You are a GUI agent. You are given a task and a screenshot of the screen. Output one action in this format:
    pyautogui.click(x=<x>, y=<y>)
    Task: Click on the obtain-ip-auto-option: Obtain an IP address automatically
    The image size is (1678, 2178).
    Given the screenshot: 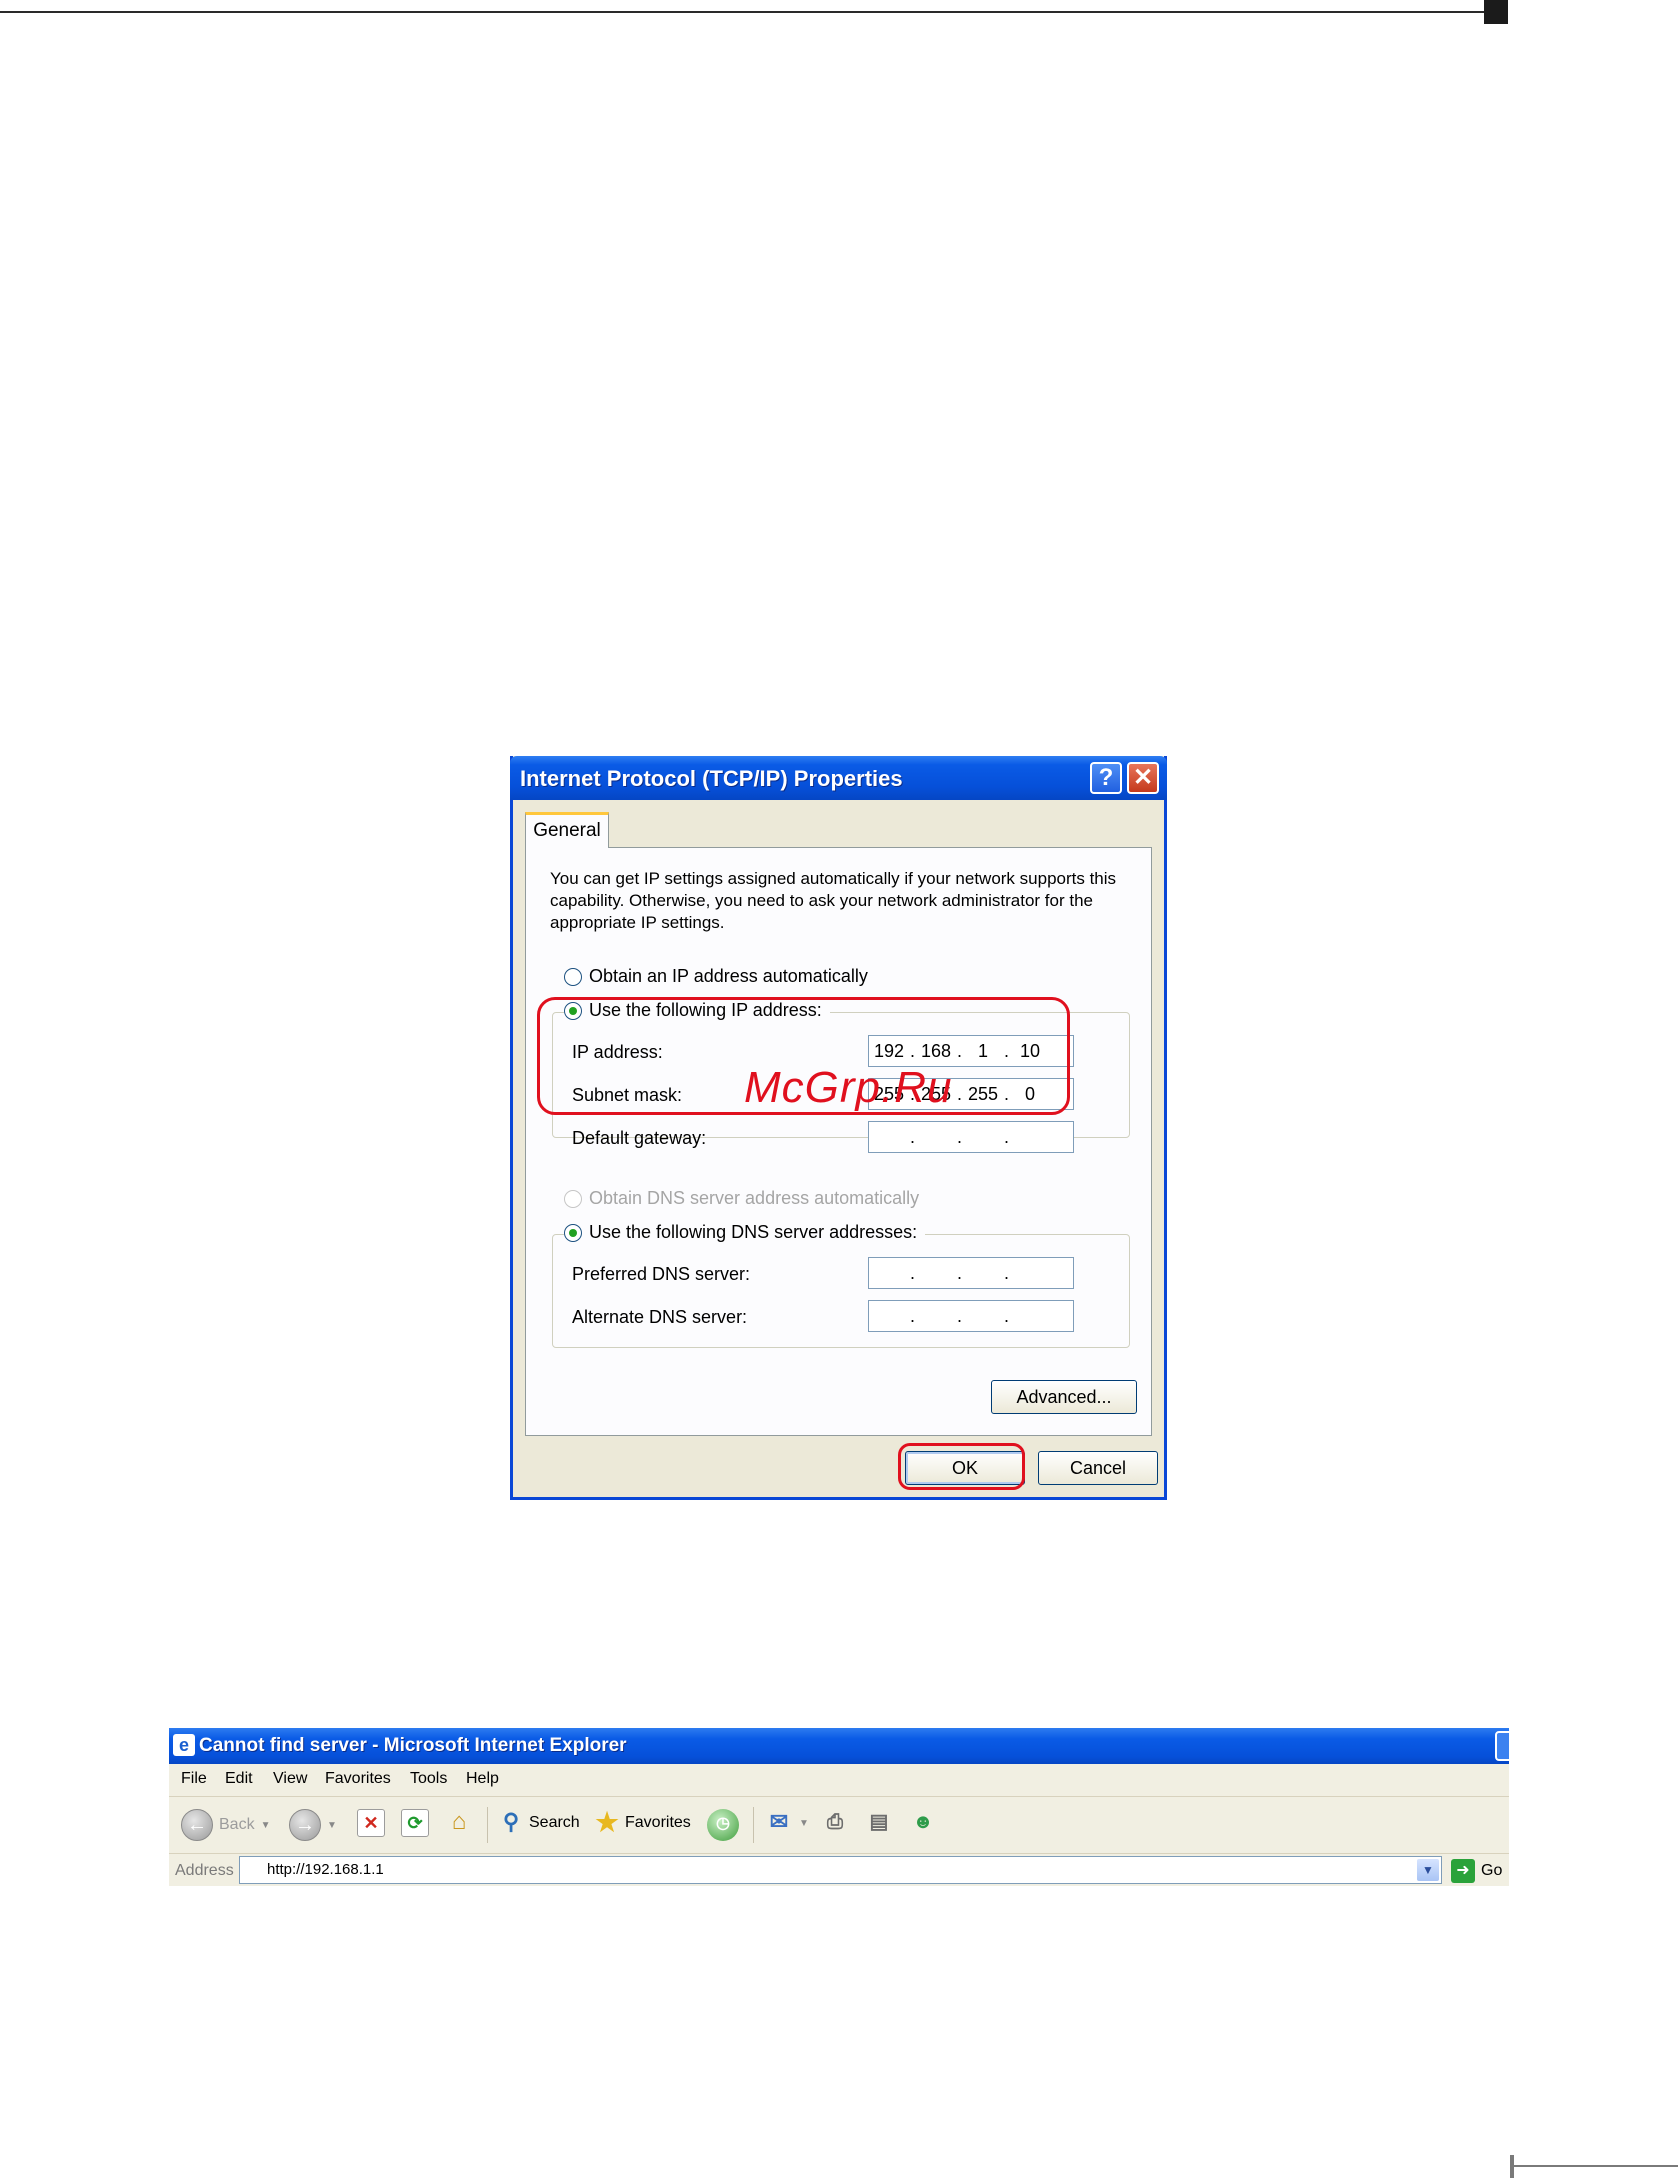 What is the action you would take?
    pyautogui.click(x=716, y=976)
    